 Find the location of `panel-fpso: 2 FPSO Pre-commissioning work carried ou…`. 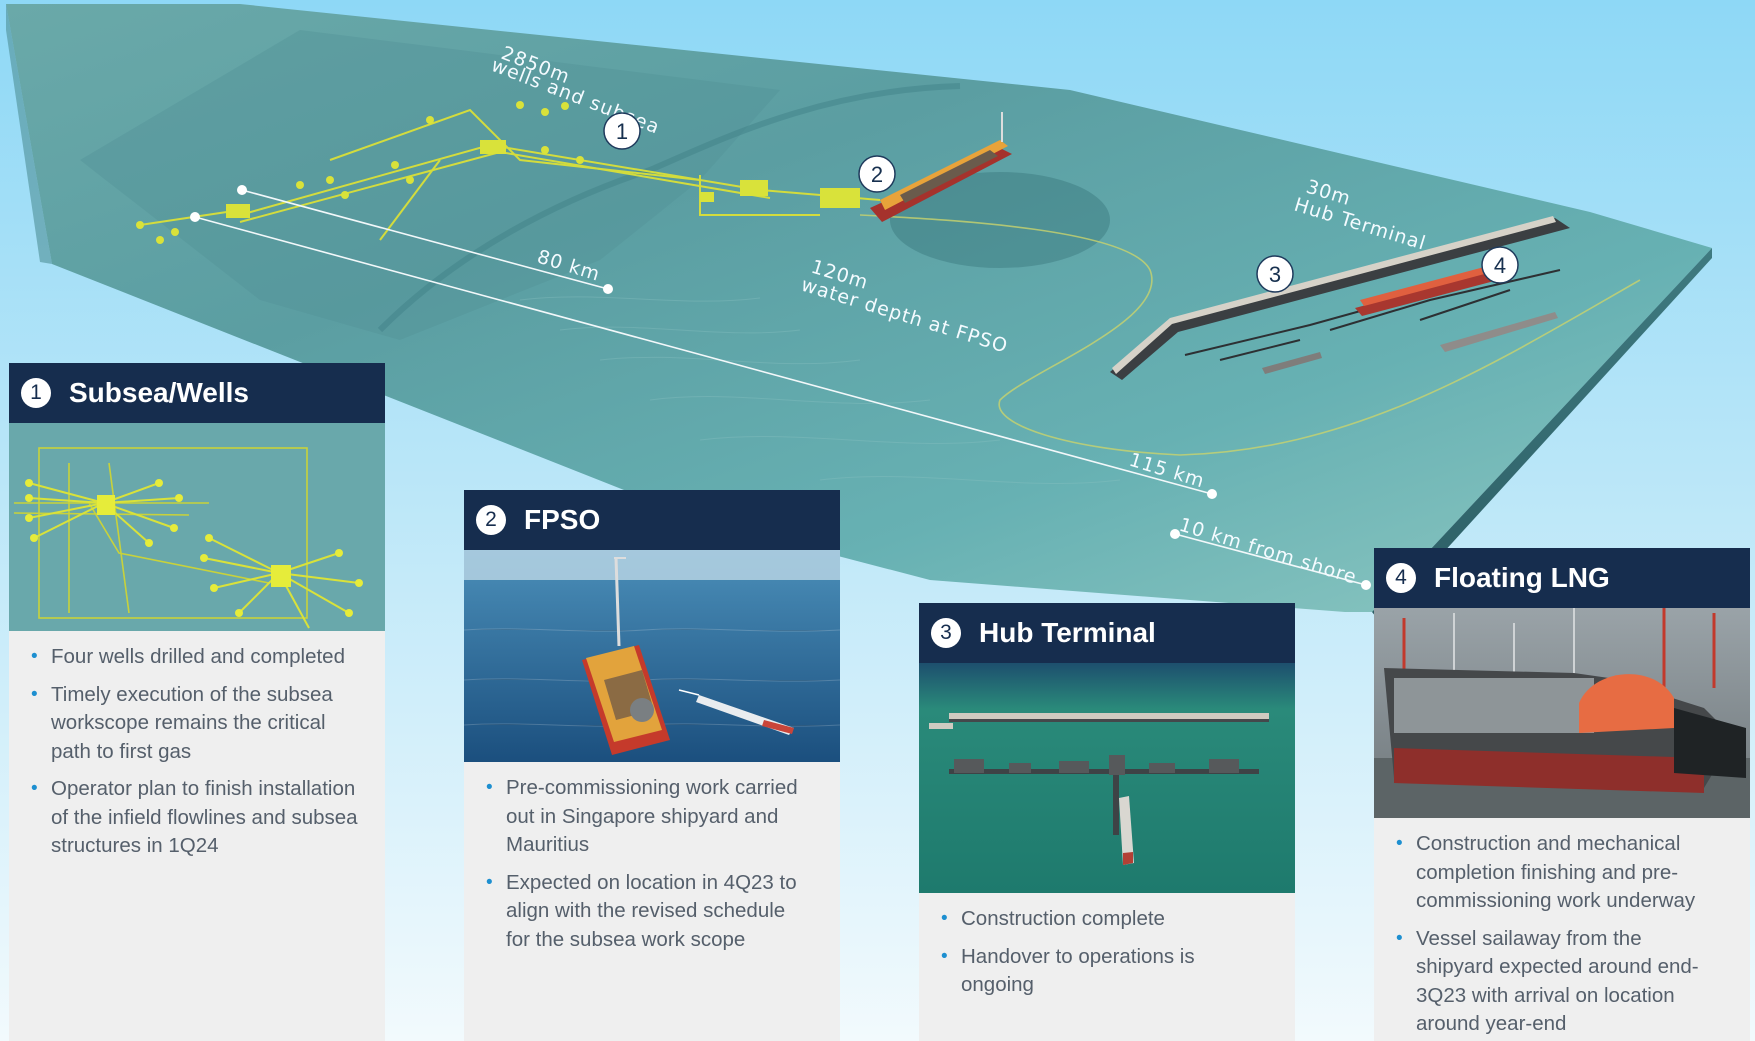

panel-fpso: 2 FPSO Pre-commissioning work carried ou… is located at coordinates (652, 765).